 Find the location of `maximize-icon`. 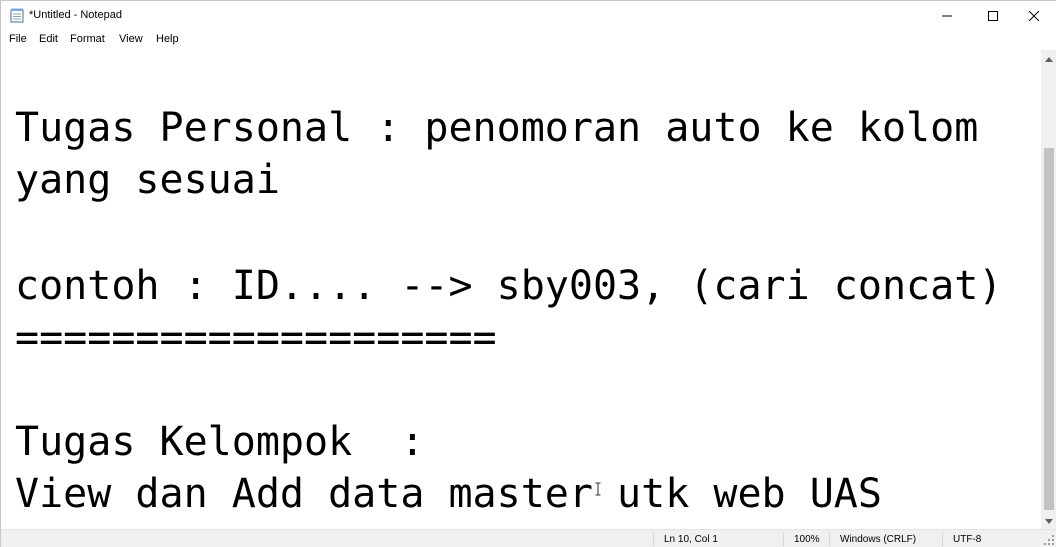

maximize-icon is located at coordinates (993, 15).